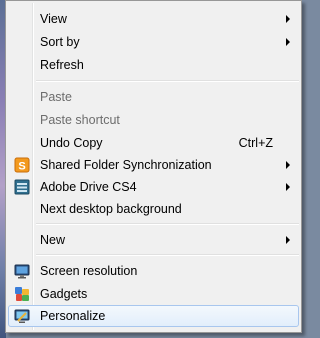  I want to click on menu-item-label: Paste shortcut, so click(80, 120).